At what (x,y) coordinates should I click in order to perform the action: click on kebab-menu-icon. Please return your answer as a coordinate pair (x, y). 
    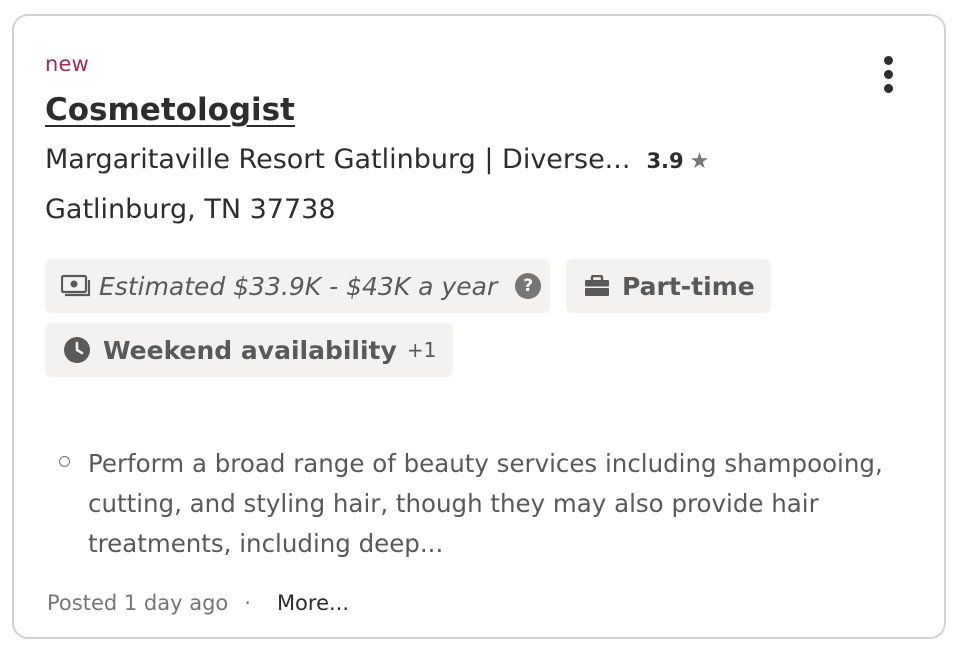
    Looking at the image, I should click on (889, 75).